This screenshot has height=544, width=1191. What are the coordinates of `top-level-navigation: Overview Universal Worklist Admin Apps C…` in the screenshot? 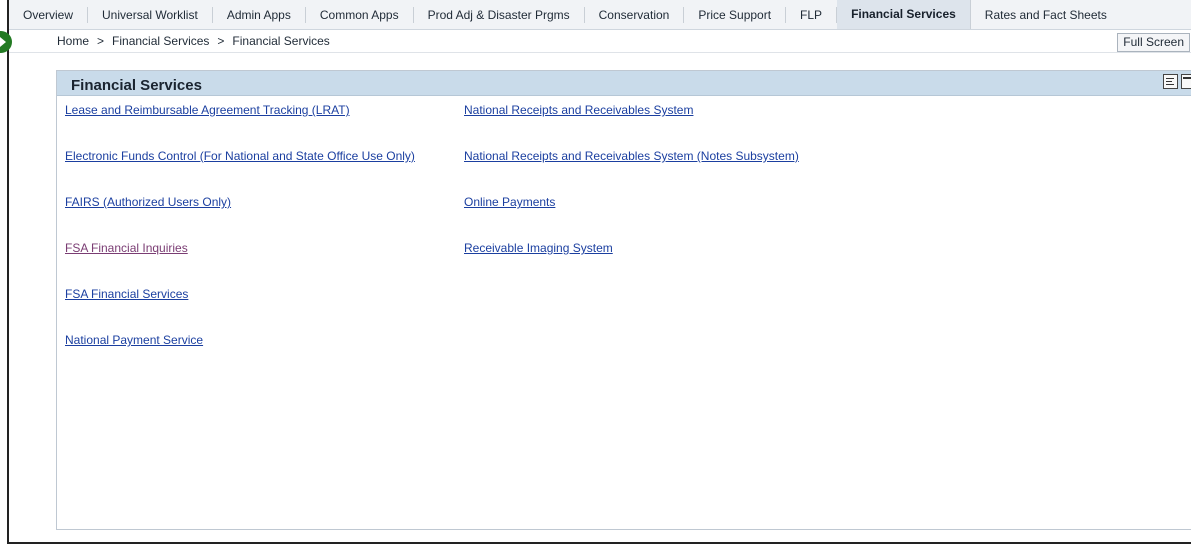 It's located at (600, 15).